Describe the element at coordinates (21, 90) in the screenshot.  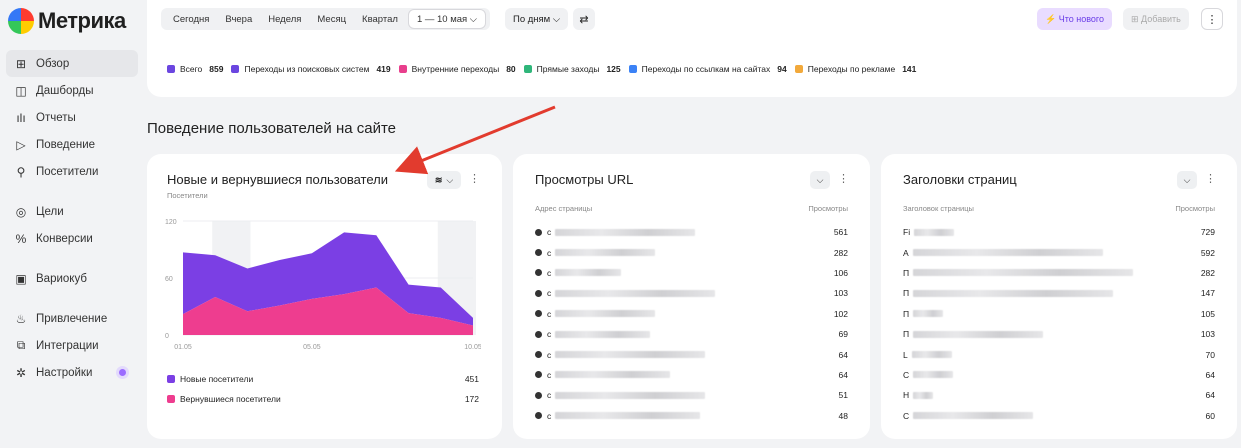
I see `dashboard-icon: ◫` at that location.